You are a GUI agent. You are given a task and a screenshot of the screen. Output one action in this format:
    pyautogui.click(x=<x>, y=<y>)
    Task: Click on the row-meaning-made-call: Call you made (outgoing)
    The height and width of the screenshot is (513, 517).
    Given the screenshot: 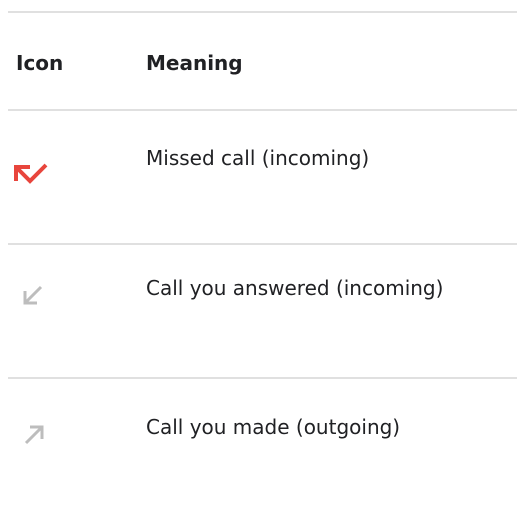 What is the action you would take?
    pyautogui.click(x=273, y=427)
    